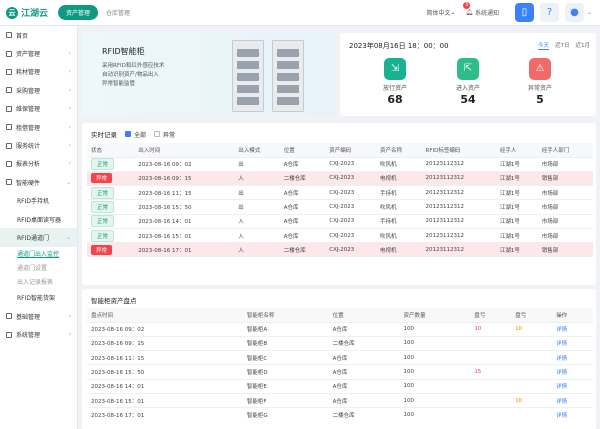 This screenshot has height=429, width=600. I want to click on chevron-icon: ⌄, so click(68, 182).